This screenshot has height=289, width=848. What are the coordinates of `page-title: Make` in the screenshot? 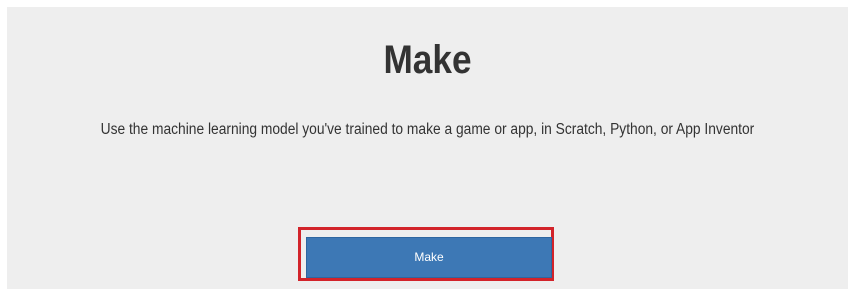 It's located at (427, 60).